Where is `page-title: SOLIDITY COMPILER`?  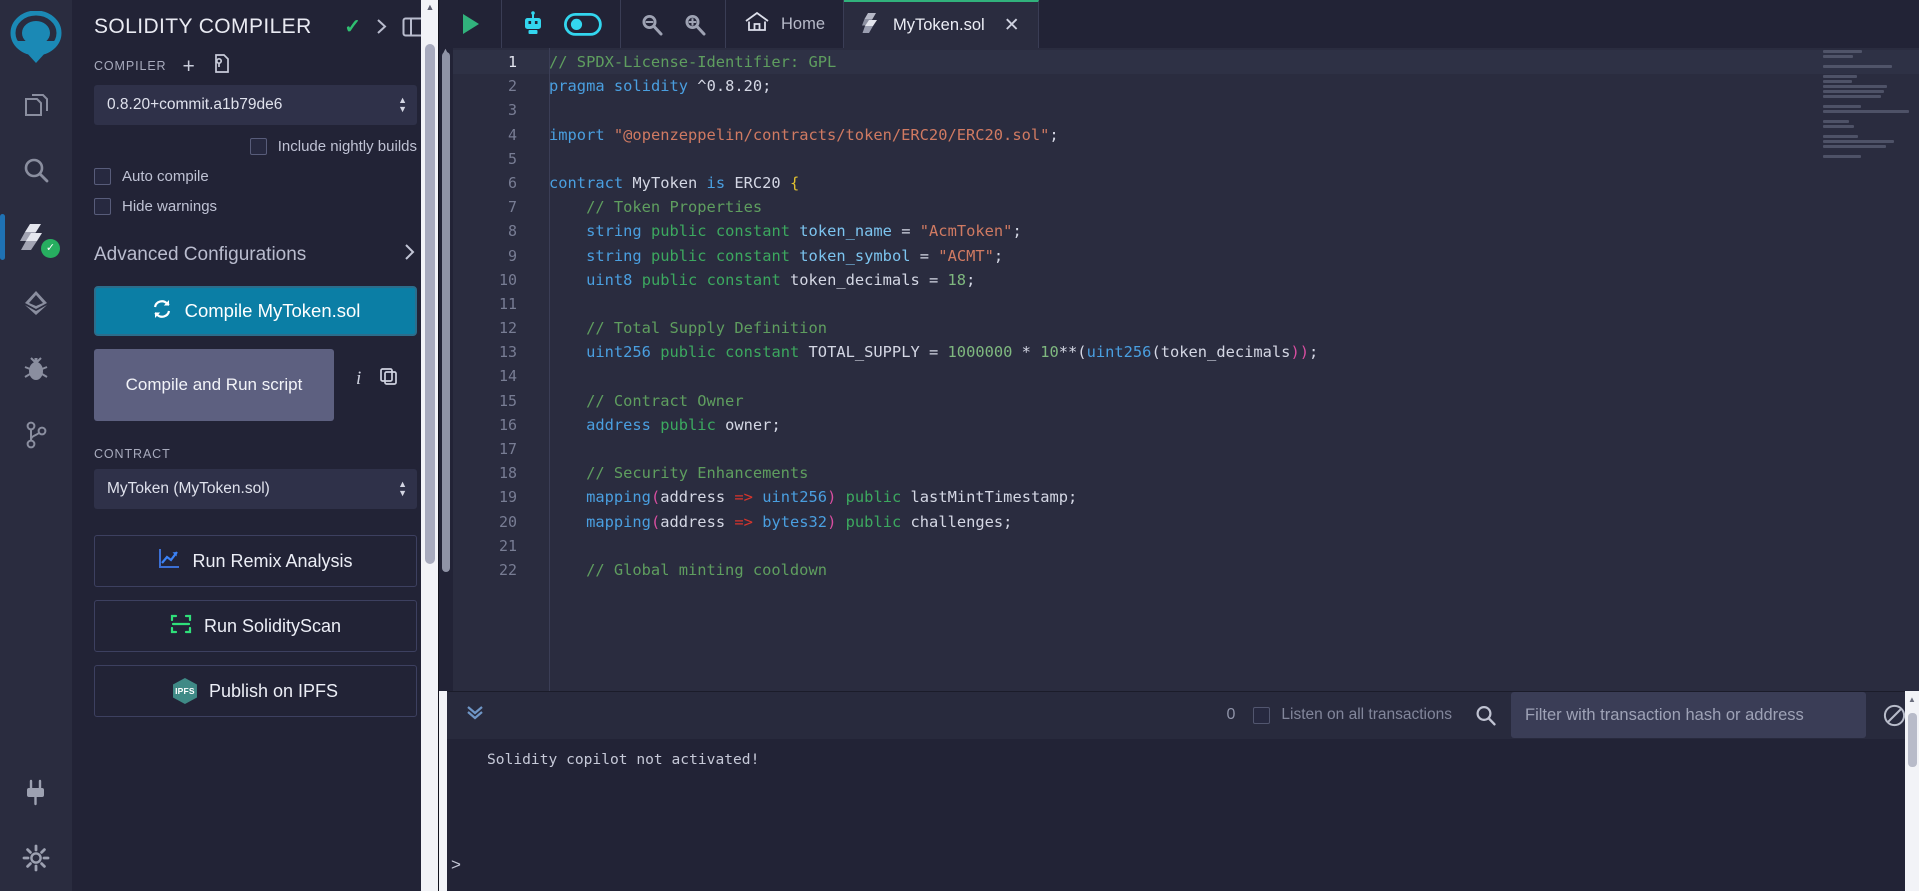
page-title: SOLIDITY COMPILER is located at coordinates (203, 26).